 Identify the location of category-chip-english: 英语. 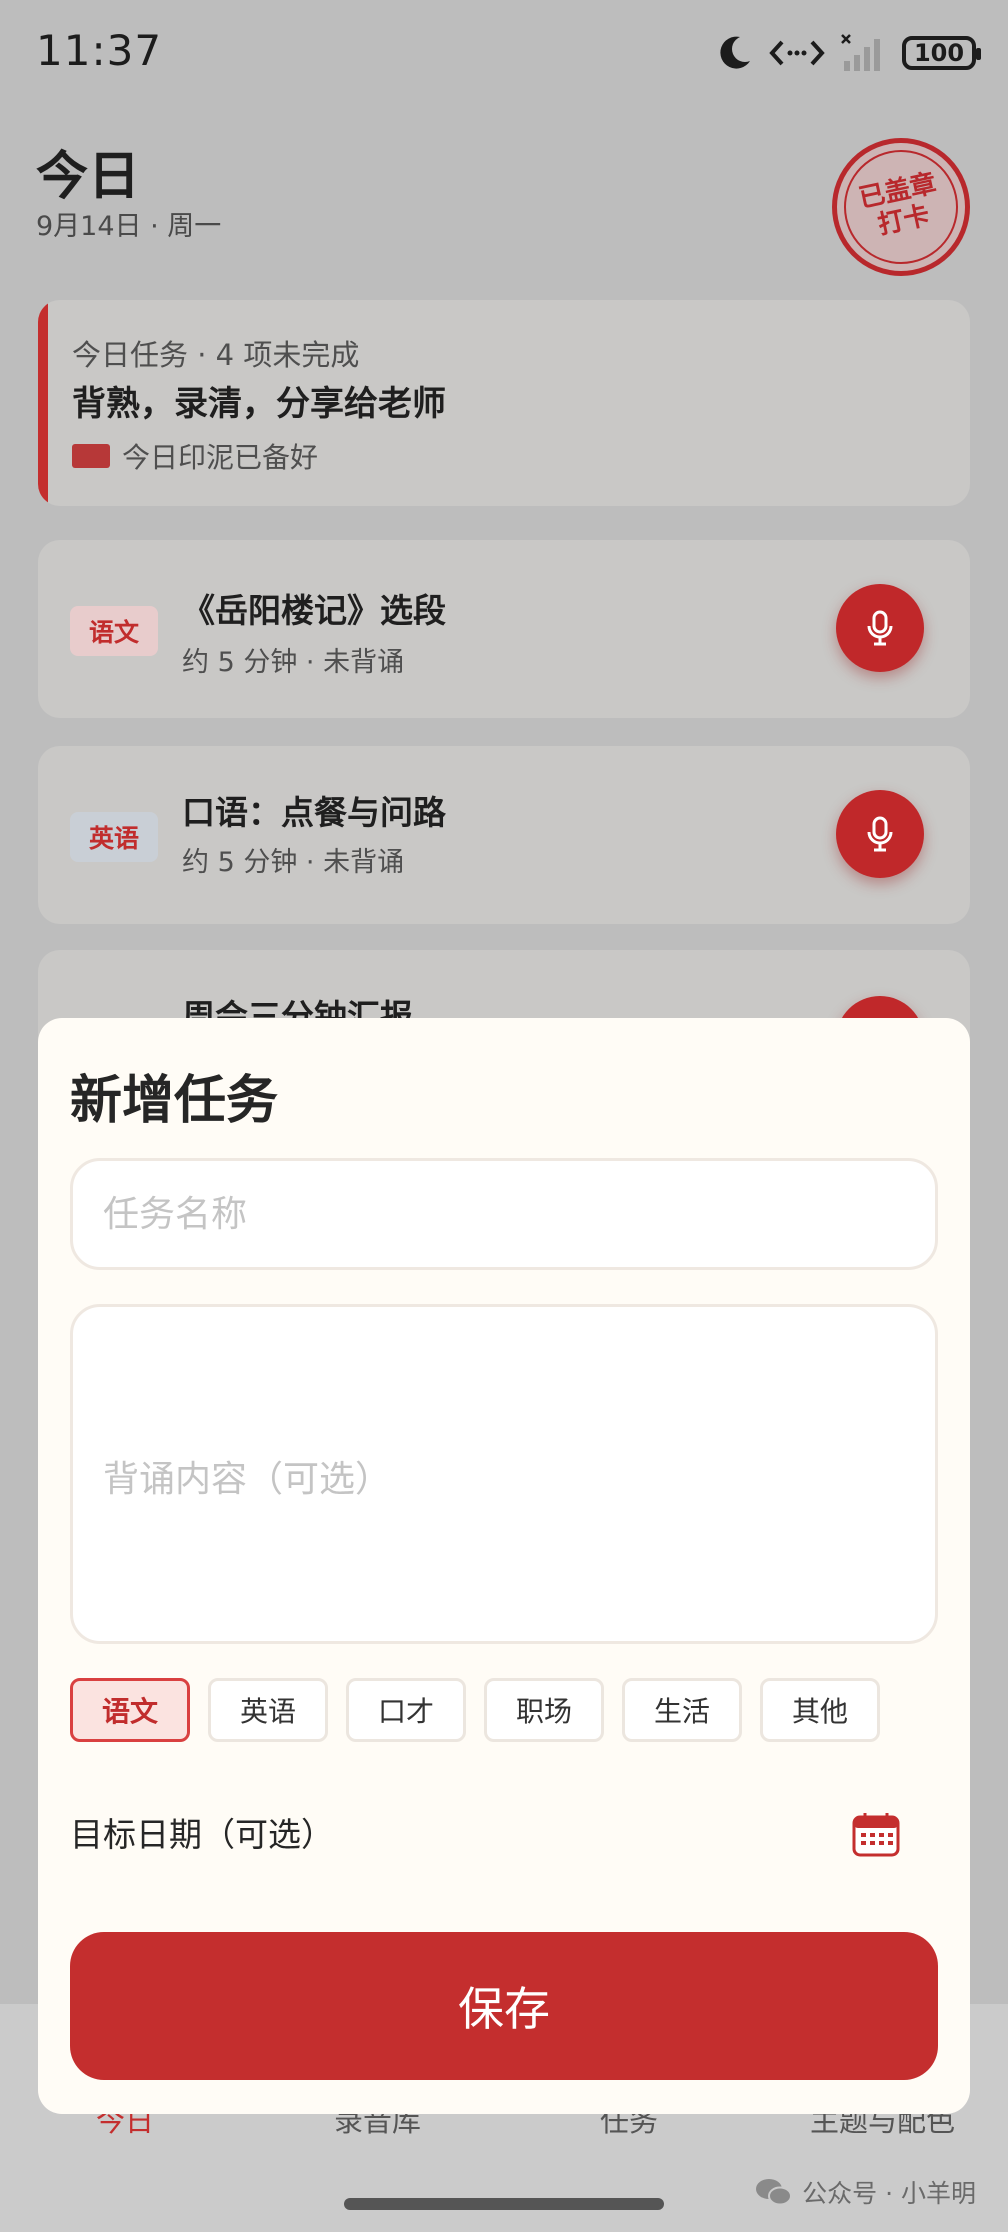
(268, 1710).